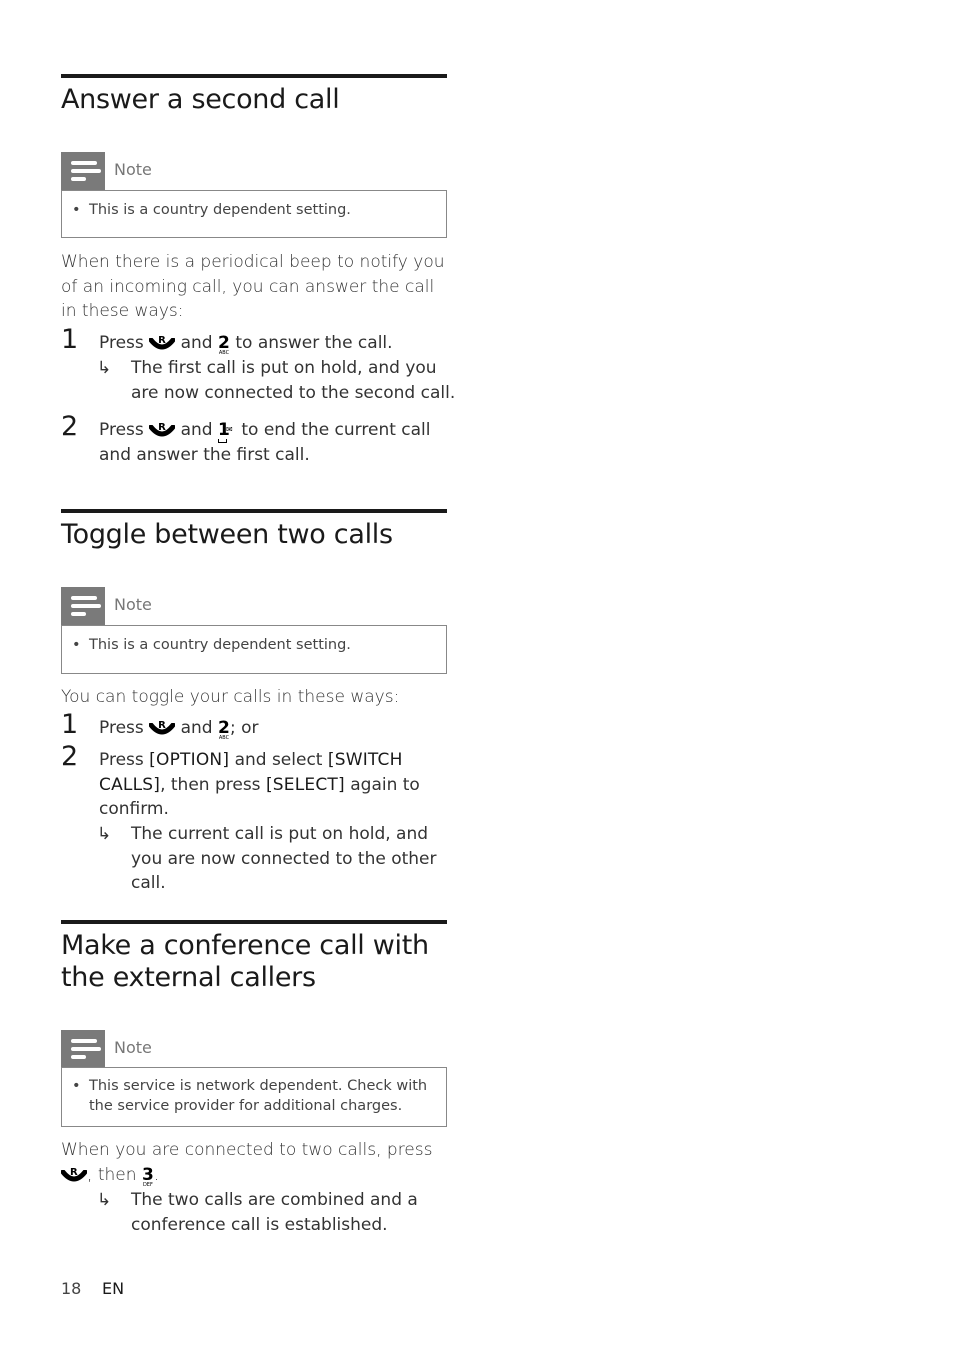 The height and width of the screenshot is (1349, 954). What do you see at coordinates (305, 784) in the screenshot?
I see `menu-select: [SELECT]` at bounding box center [305, 784].